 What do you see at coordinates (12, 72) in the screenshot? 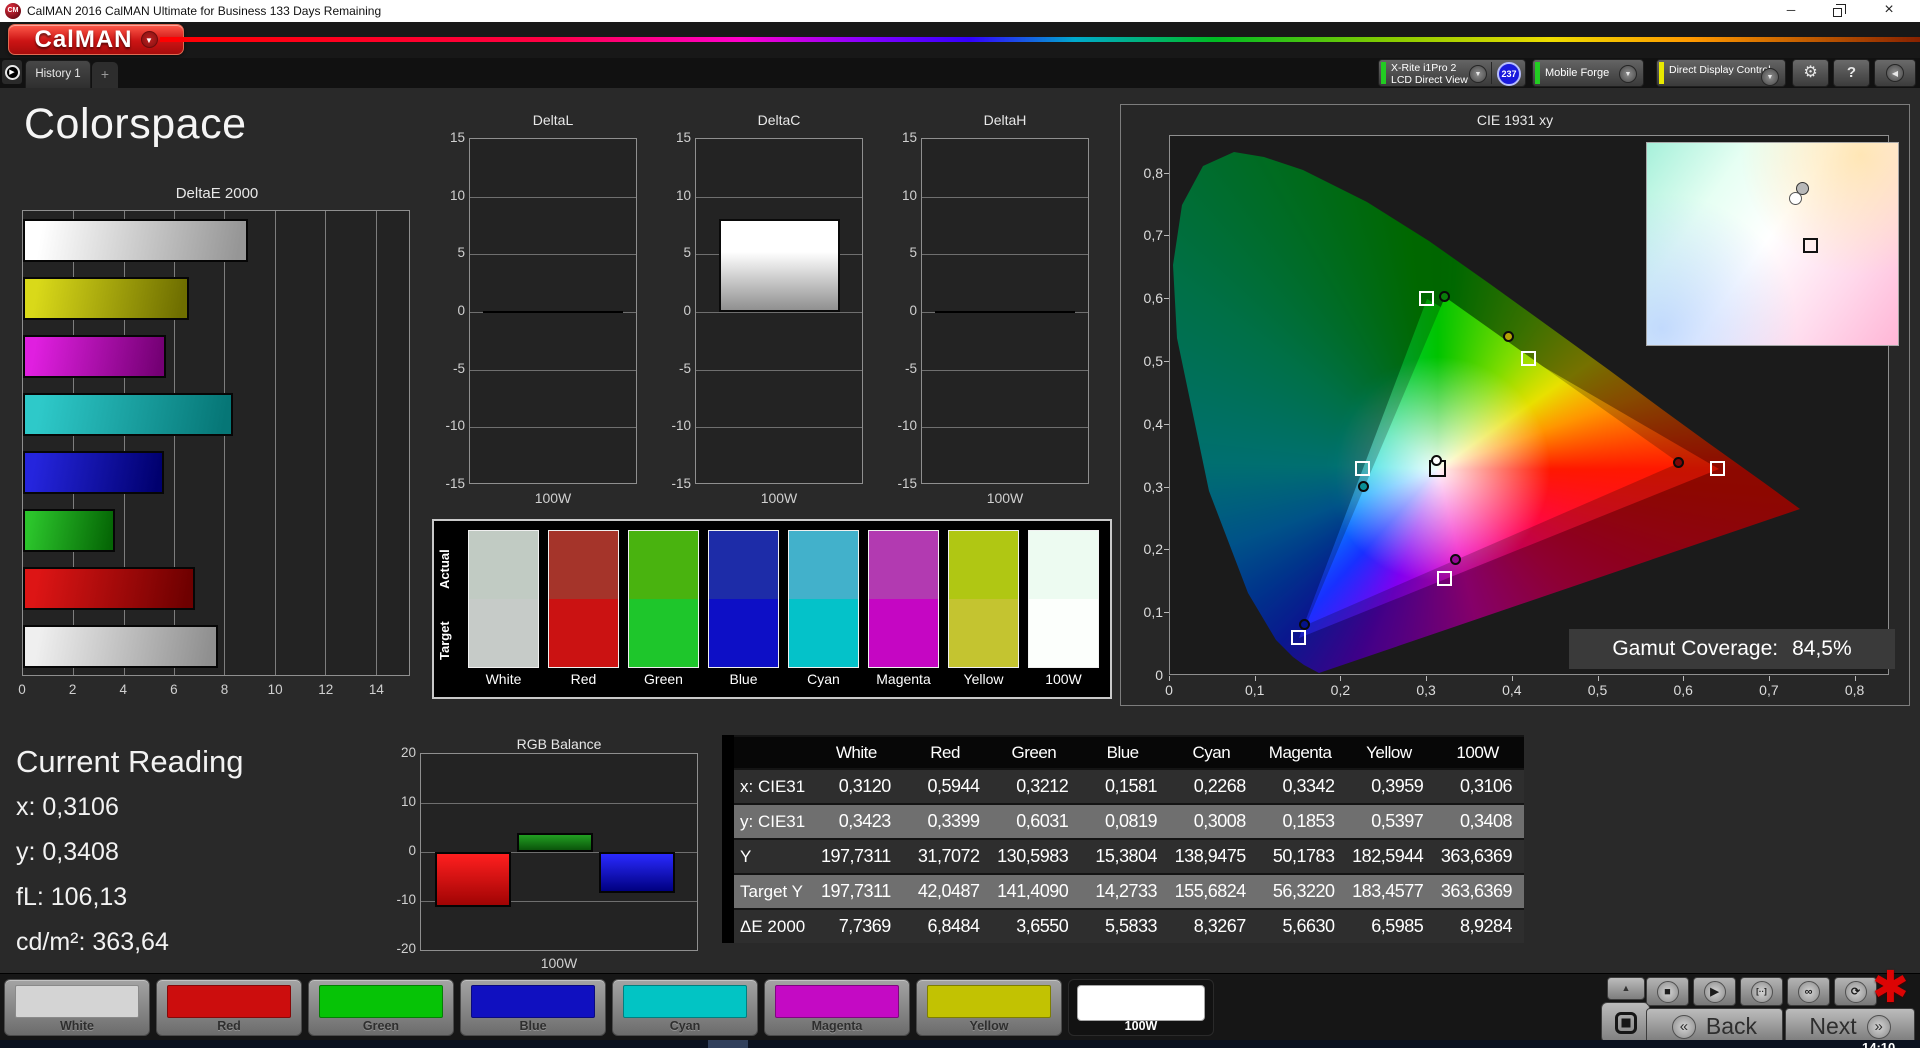
I see `tabstrip-expander-button: ▶` at bounding box center [12, 72].